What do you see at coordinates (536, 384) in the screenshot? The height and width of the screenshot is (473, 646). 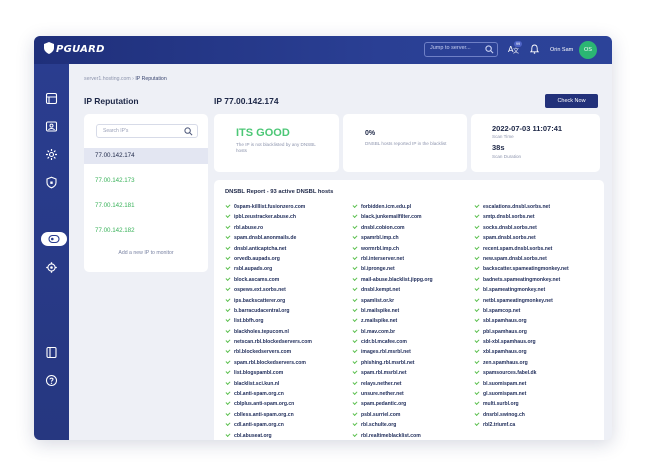 I see `dnsbl-host-item: bl.suomispam.net` at bounding box center [536, 384].